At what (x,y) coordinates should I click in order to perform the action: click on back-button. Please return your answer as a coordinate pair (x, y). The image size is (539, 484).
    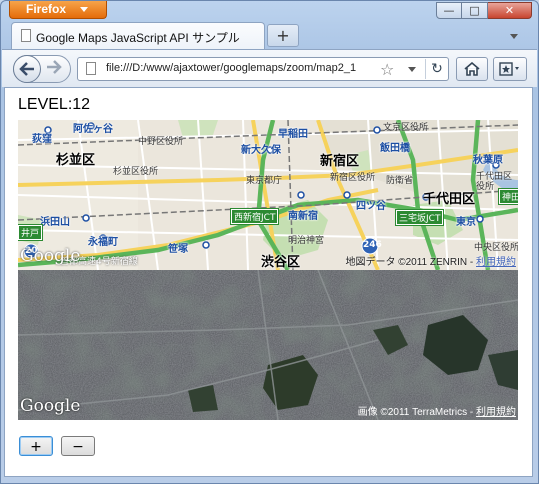
    Looking at the image, I should click on (27, 69).